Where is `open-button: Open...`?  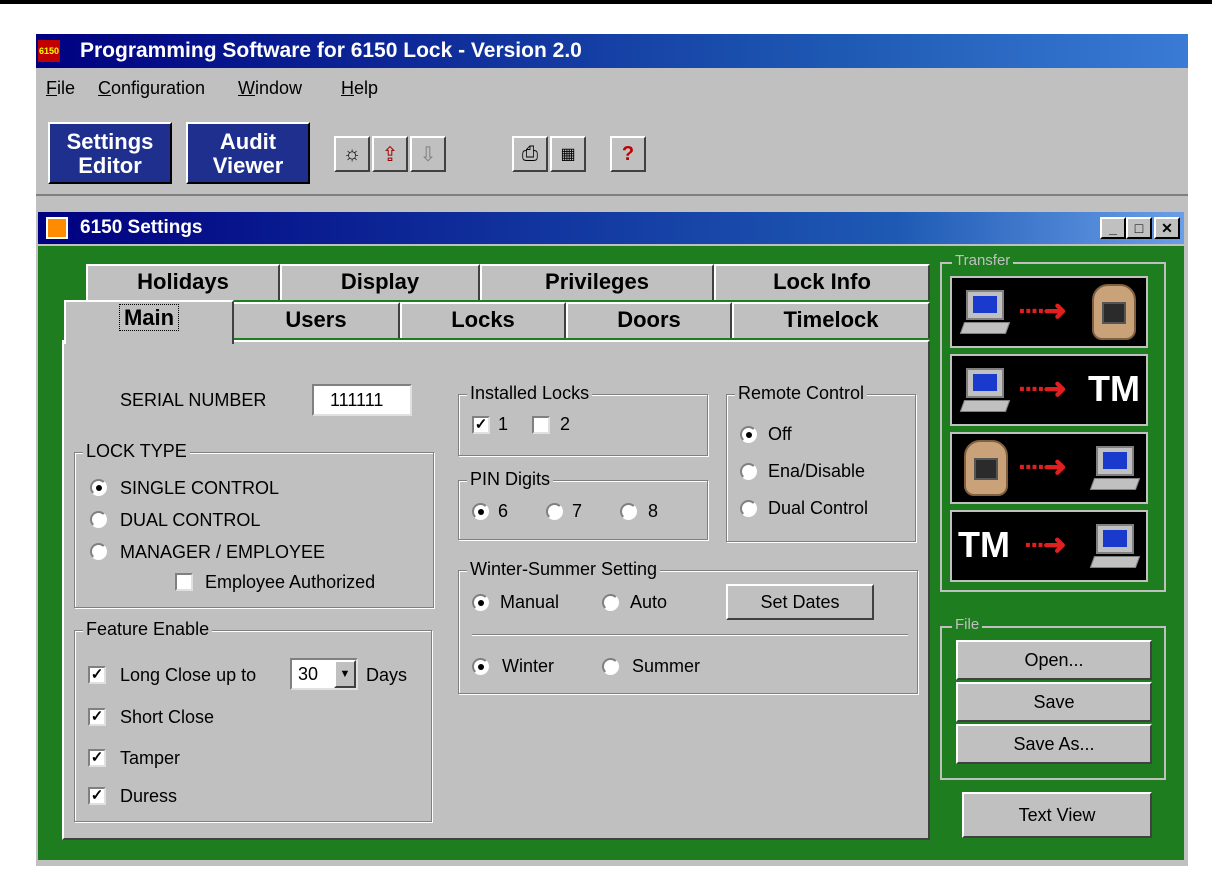 open-button: Open... is located at coordinates (1054, 660).